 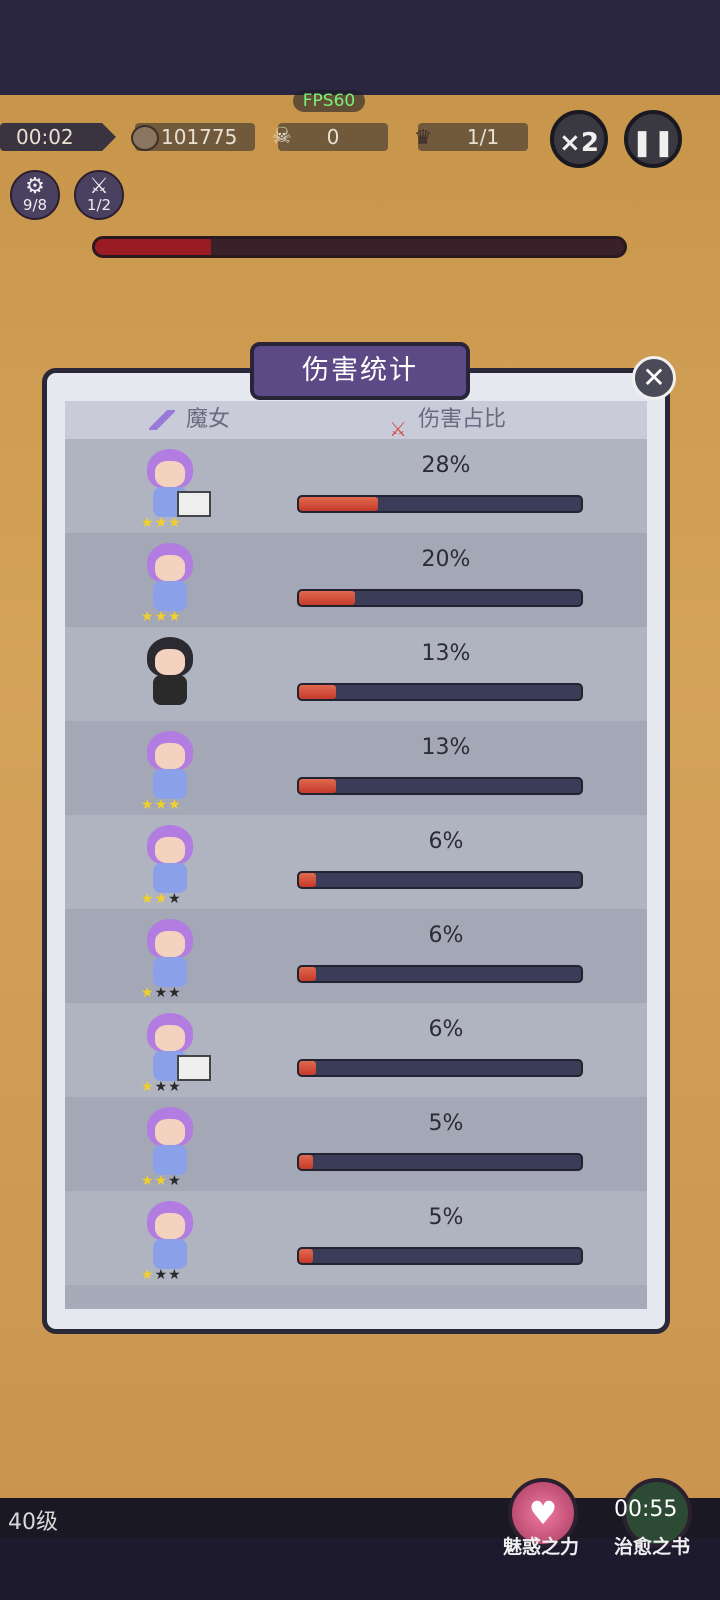 I want to click on header-damage-label: 伤害占比, so click(x=461, y=419).